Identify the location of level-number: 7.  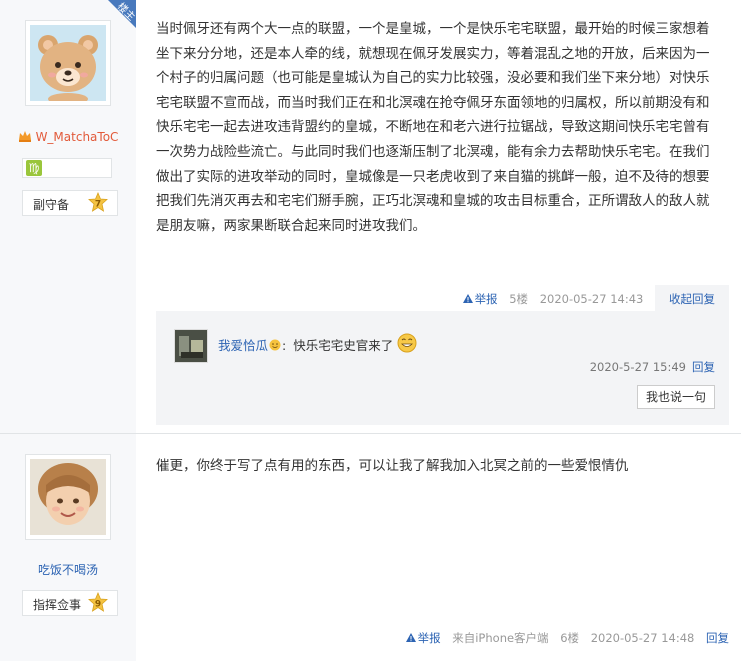
(98, 205).